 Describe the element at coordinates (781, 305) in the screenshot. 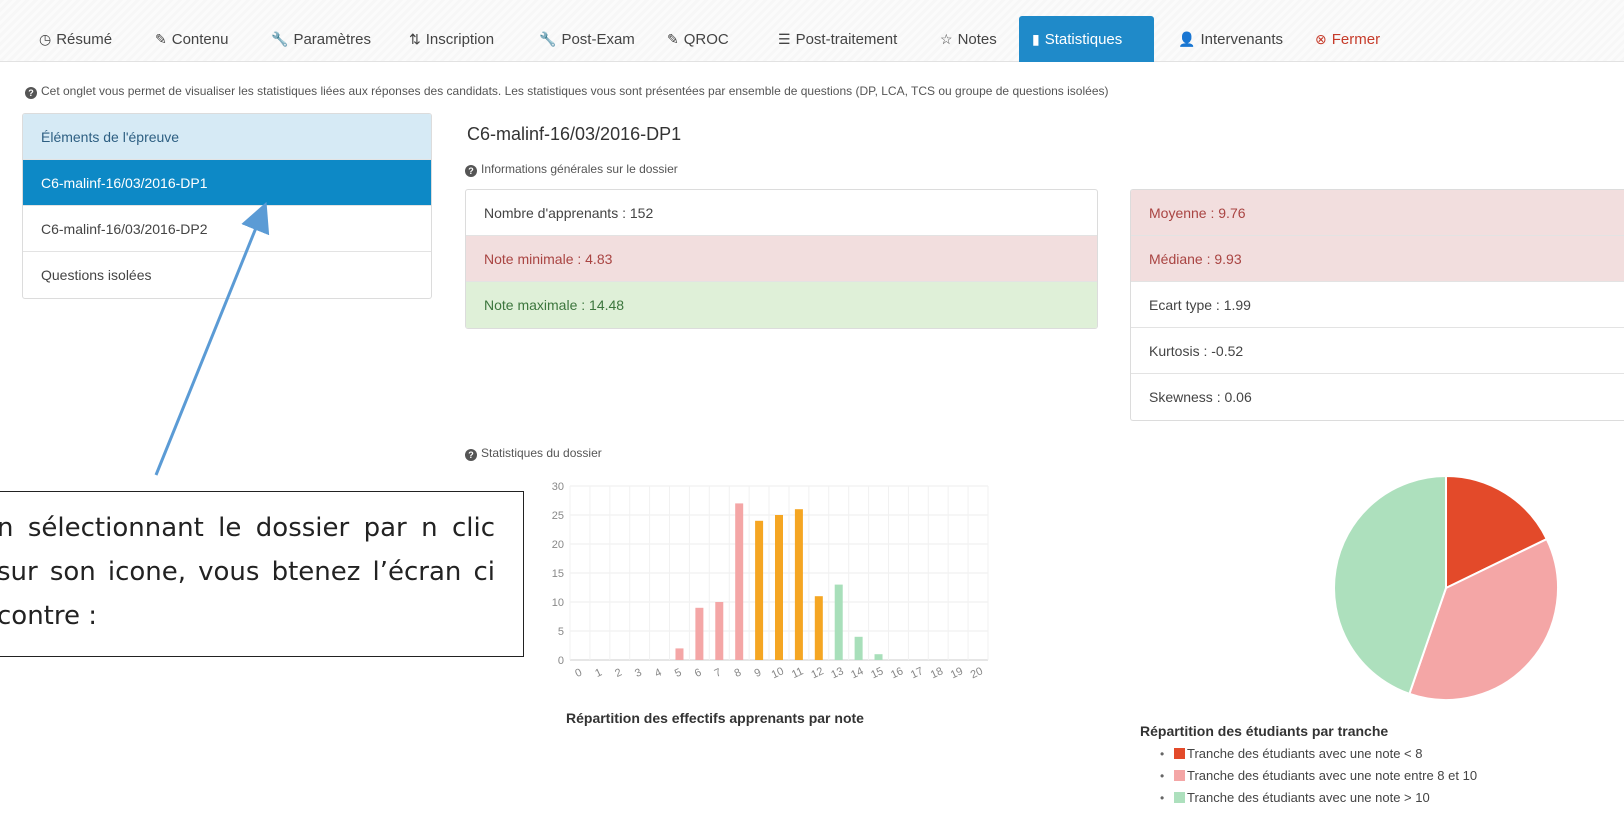

I see `max-note: Note maximale : 14.48` at that location.